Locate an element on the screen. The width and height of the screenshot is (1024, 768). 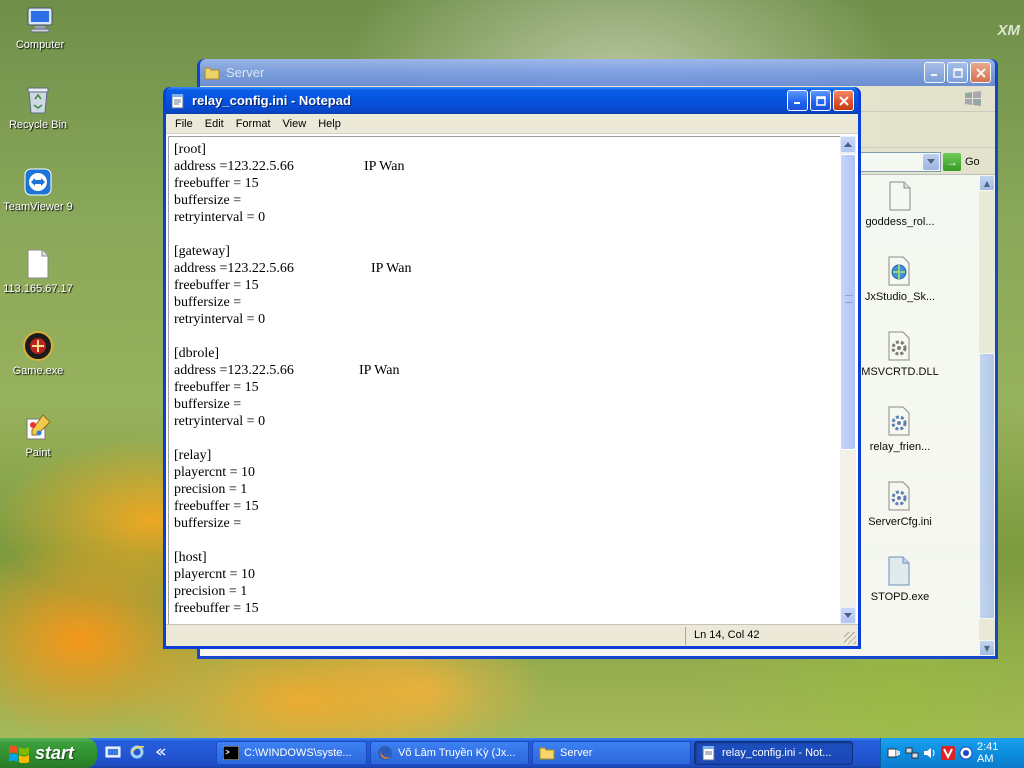
file-item: STOPD.exe is located at coordinates (900, 579).